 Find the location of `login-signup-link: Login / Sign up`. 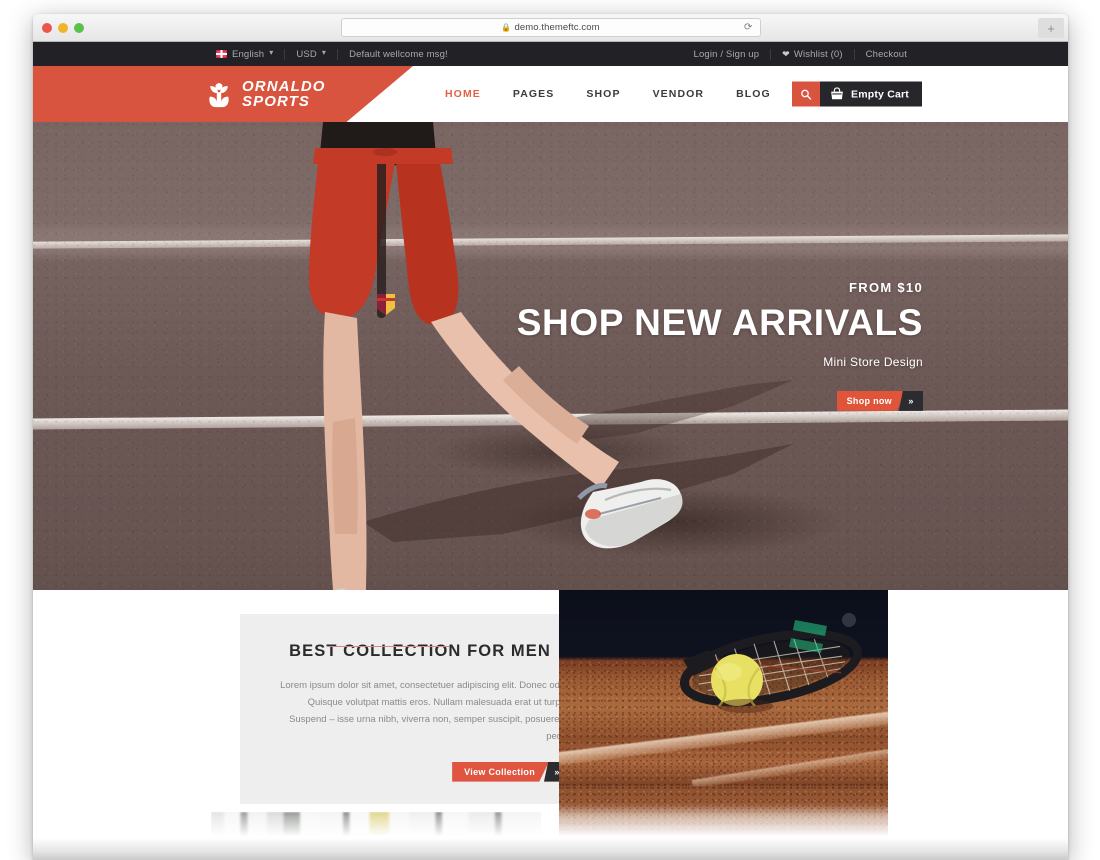

login-signup-link: Login / Sign up is located at coordinates (727, 54).